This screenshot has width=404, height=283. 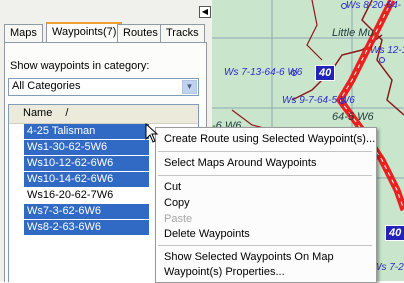 What do you see at coordinates (152, 133) in the screenshot?
I see `mouse-pointer-icon` at bounding box center [152, 133].